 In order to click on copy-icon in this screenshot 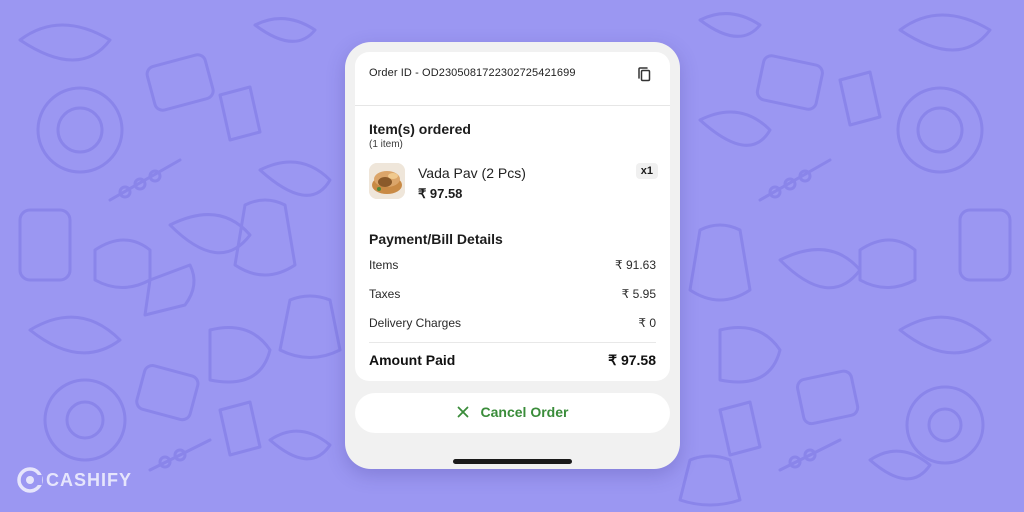, I will do `click(645, 75)`.